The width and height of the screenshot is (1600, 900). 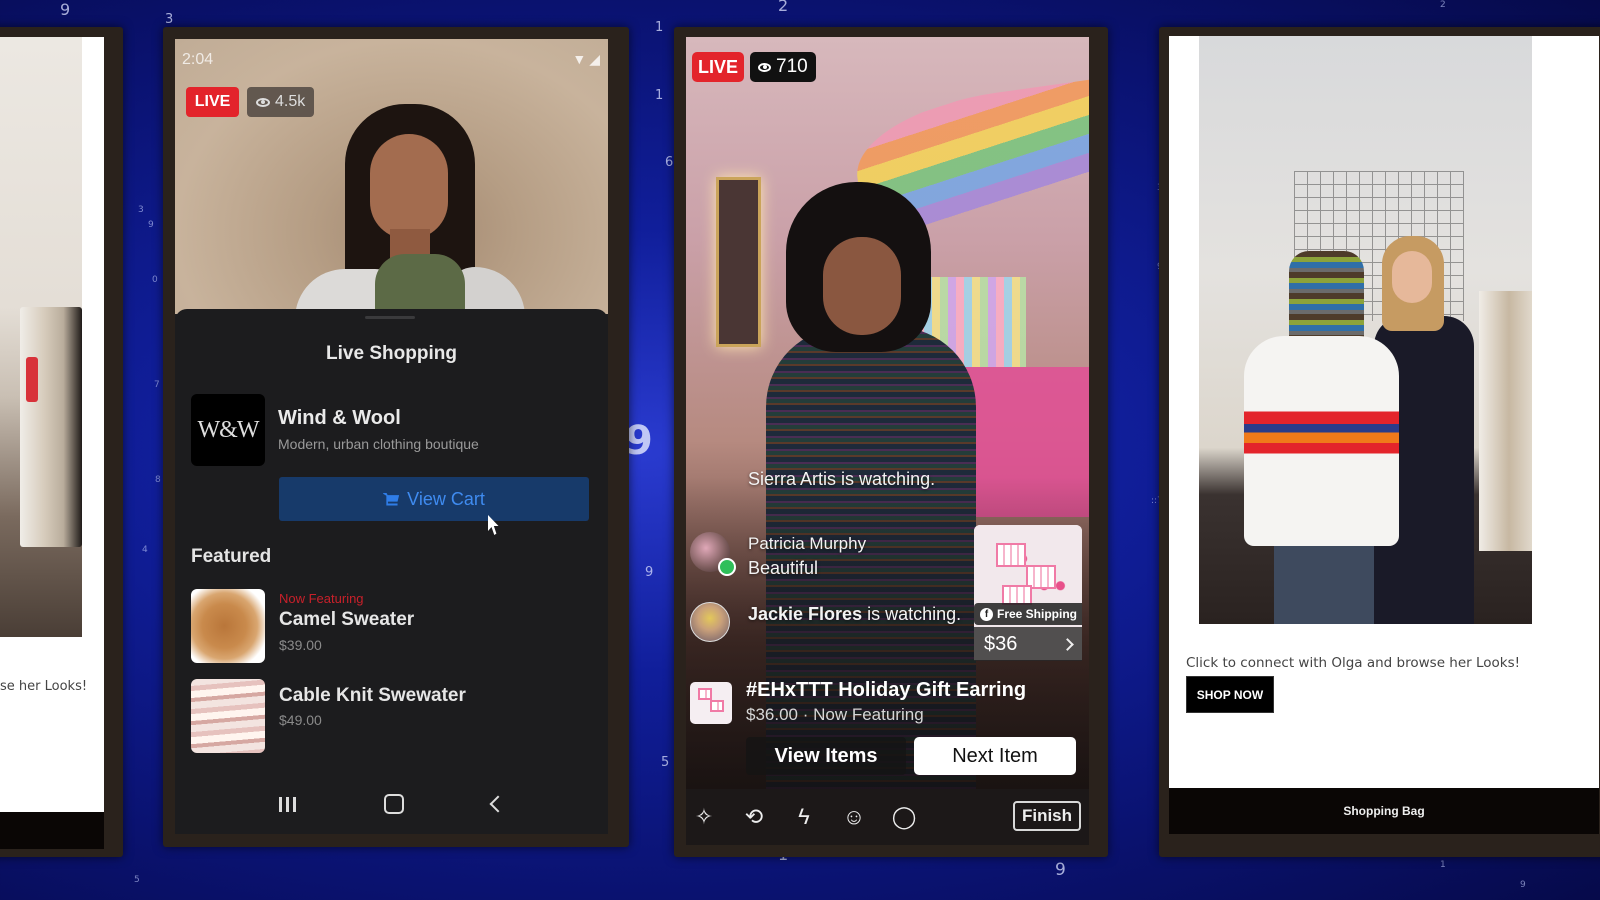 I want to click on chevron-right-icon, so click(x=1067, y=644).